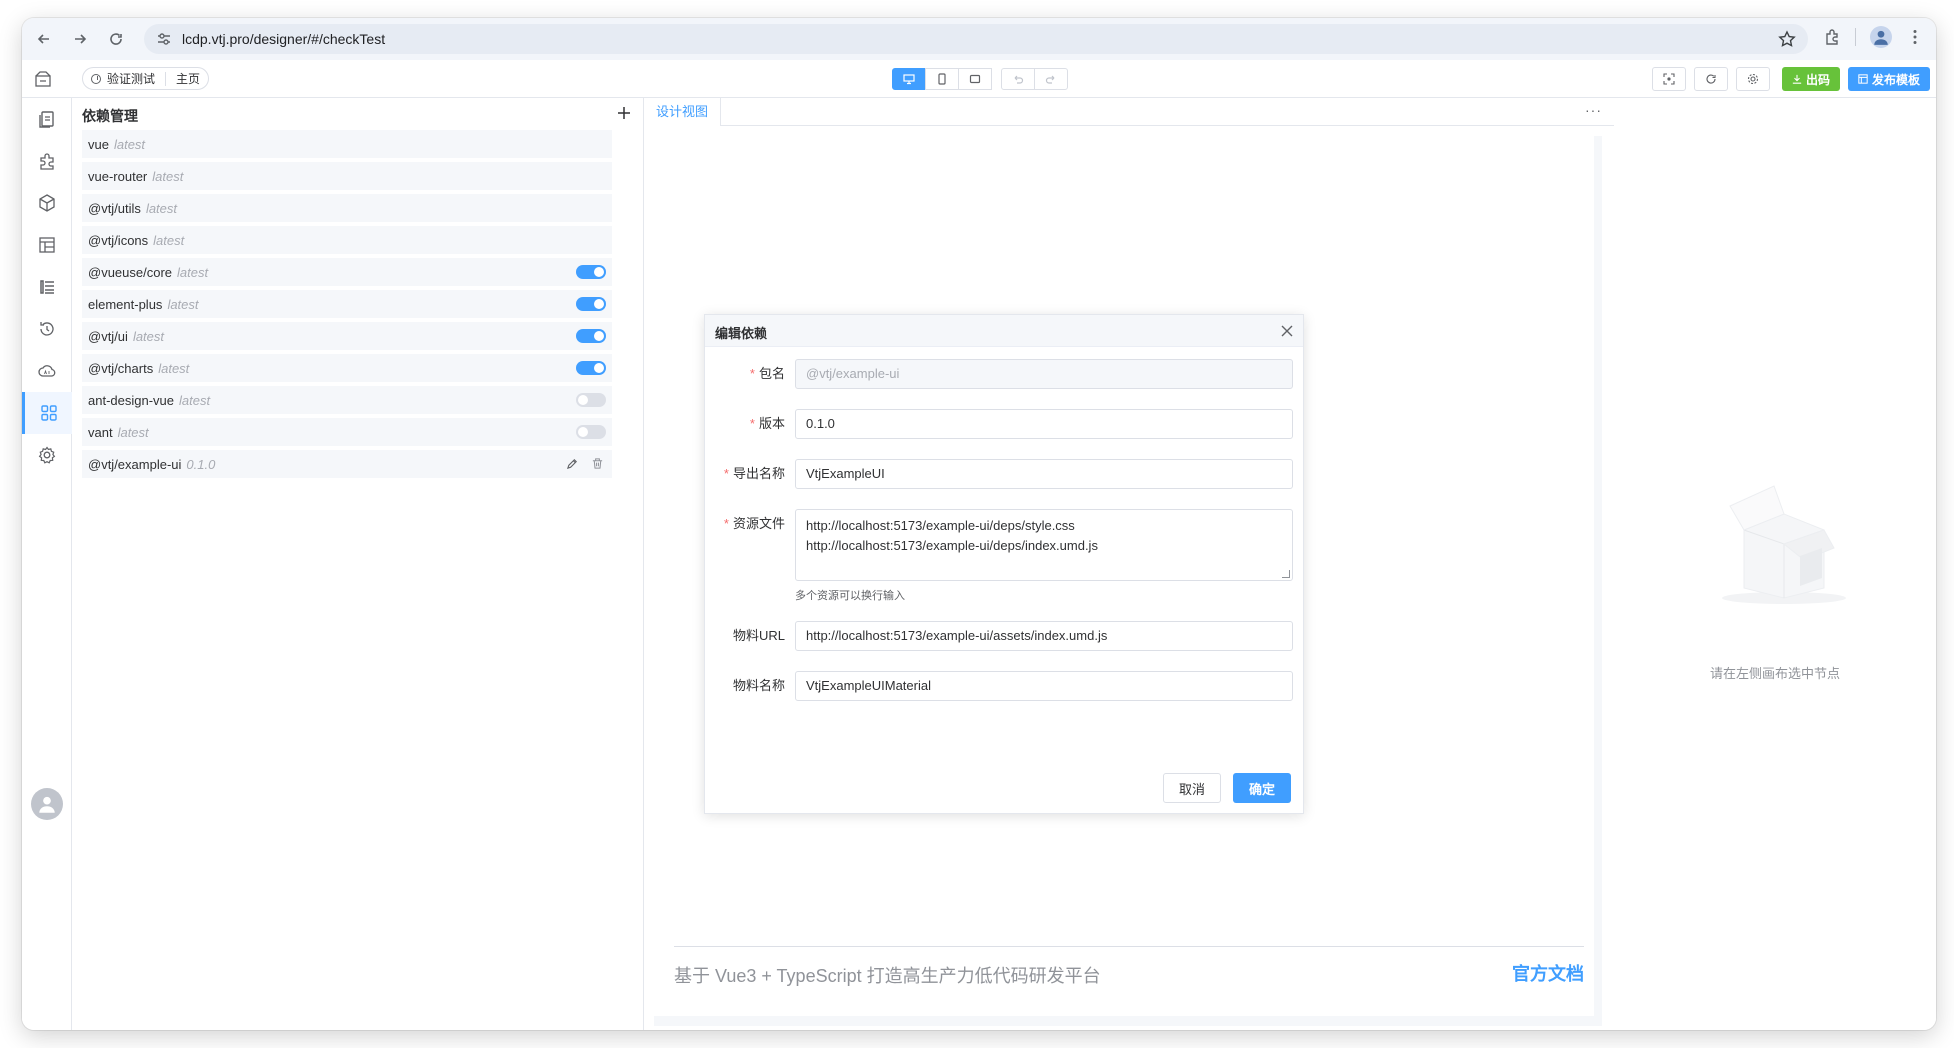 Image resolution: width=1954 pixels, height=1048 pixels. I want to click on version-input: 0.1.0, so click(1044, 424).